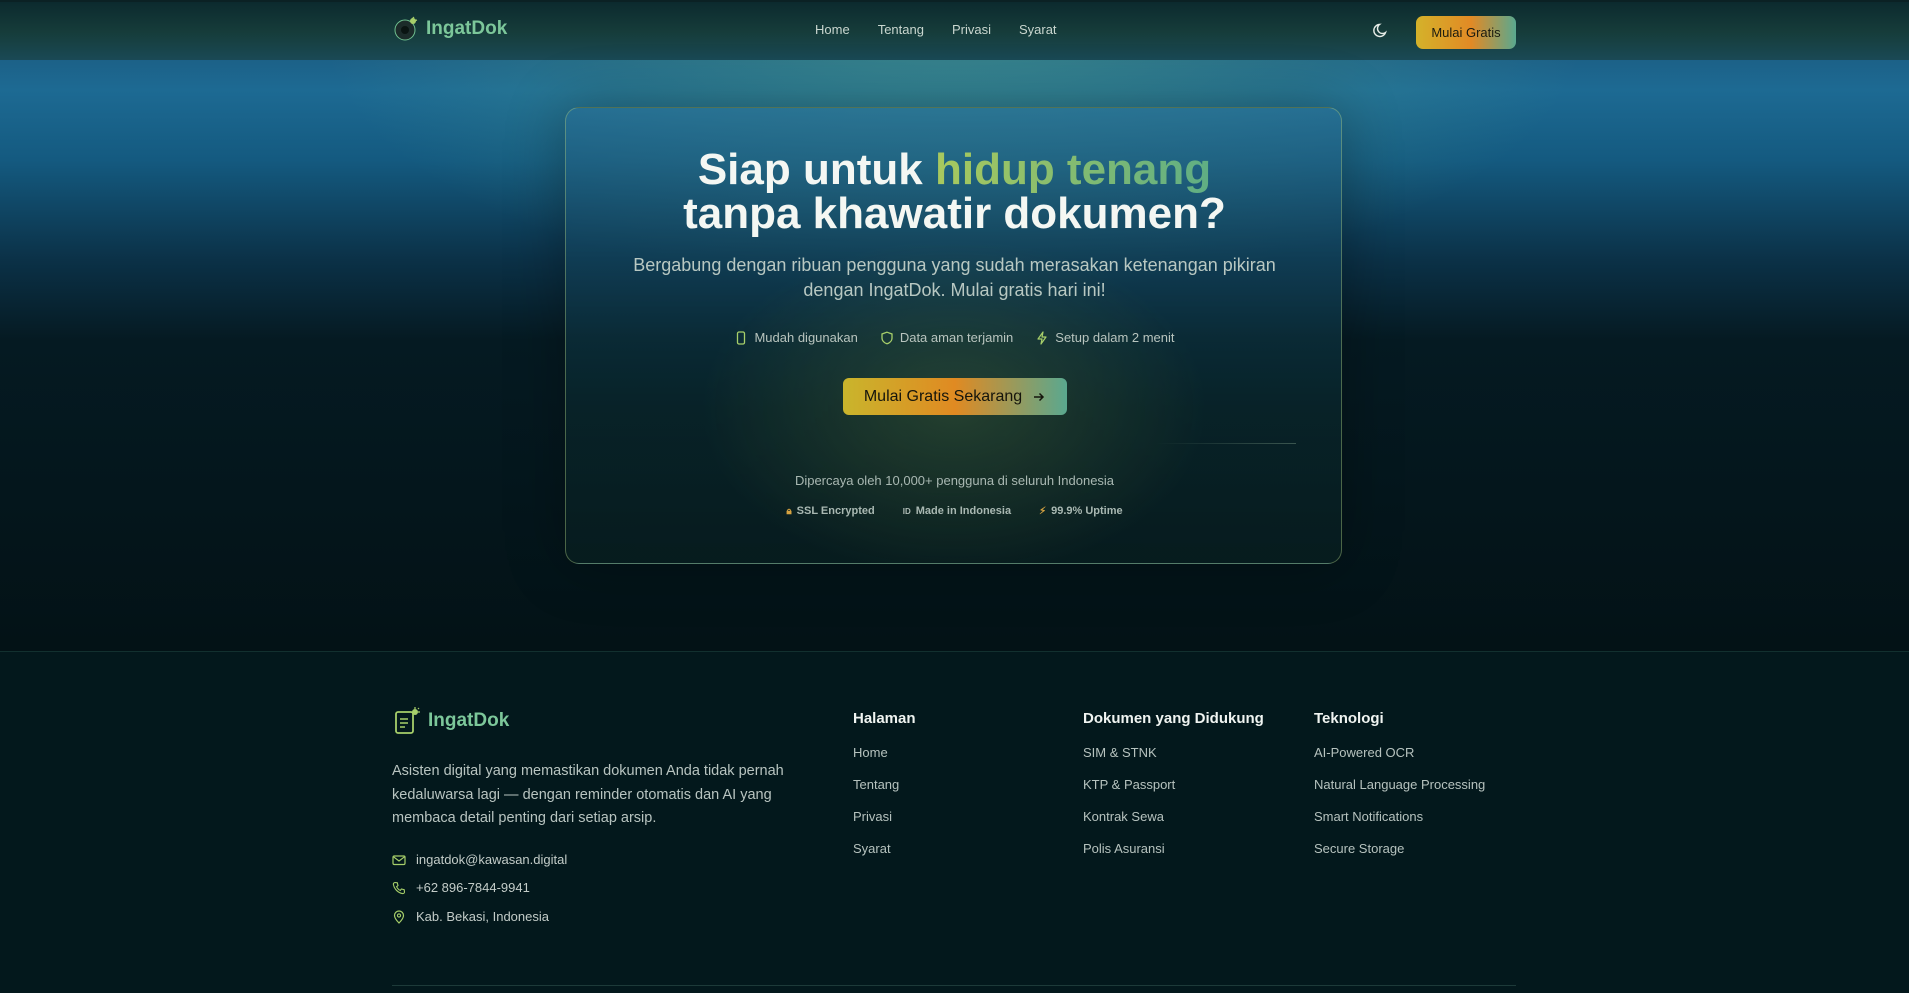 The height and width of the screenshot is (993, 1909). Describe the element at coordinates (810, 169) in the screenshot. I see `hero-title-part1: Siap untuk` at that location.